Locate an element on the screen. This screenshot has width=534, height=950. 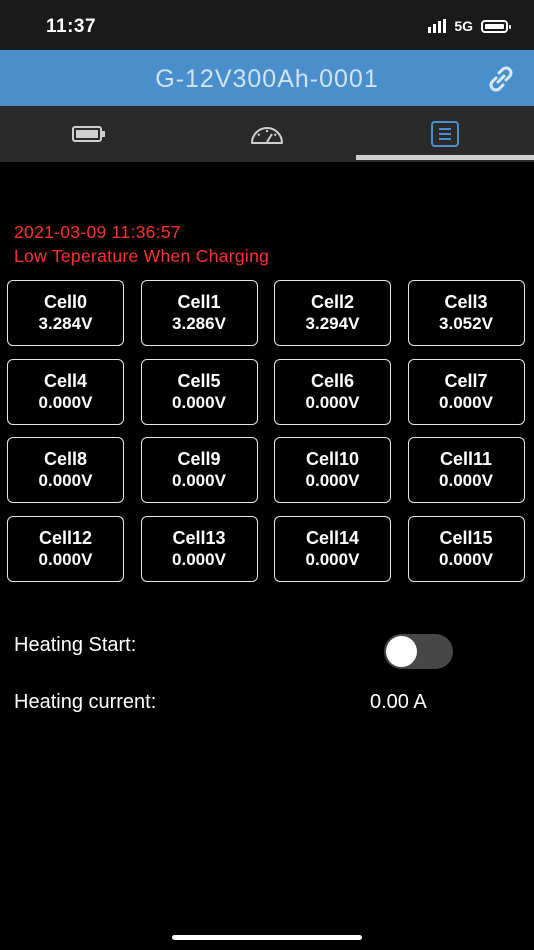
cell-card: Cell1 3.286V is located at coordinates (199, 313).